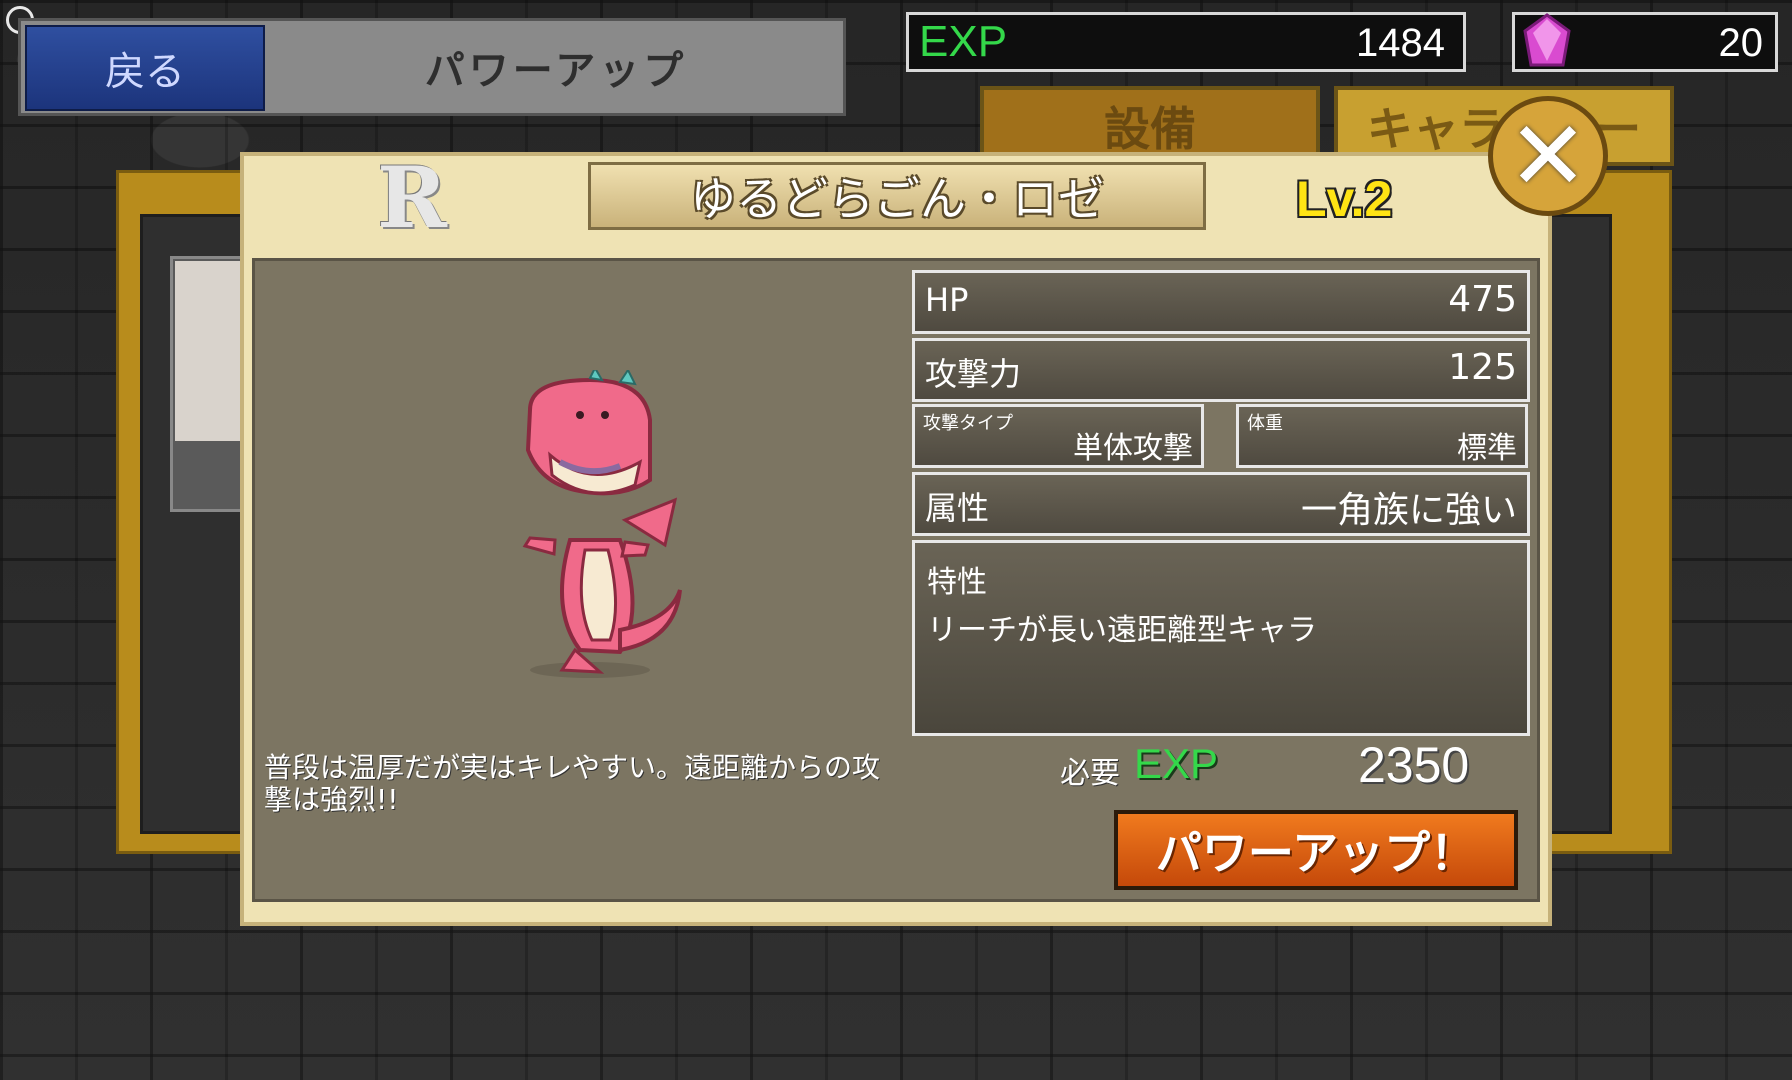  Describe the element at coordinates (1316, 850) in the screenshot. I see `powerup-button: パワーアップ！` at that location.